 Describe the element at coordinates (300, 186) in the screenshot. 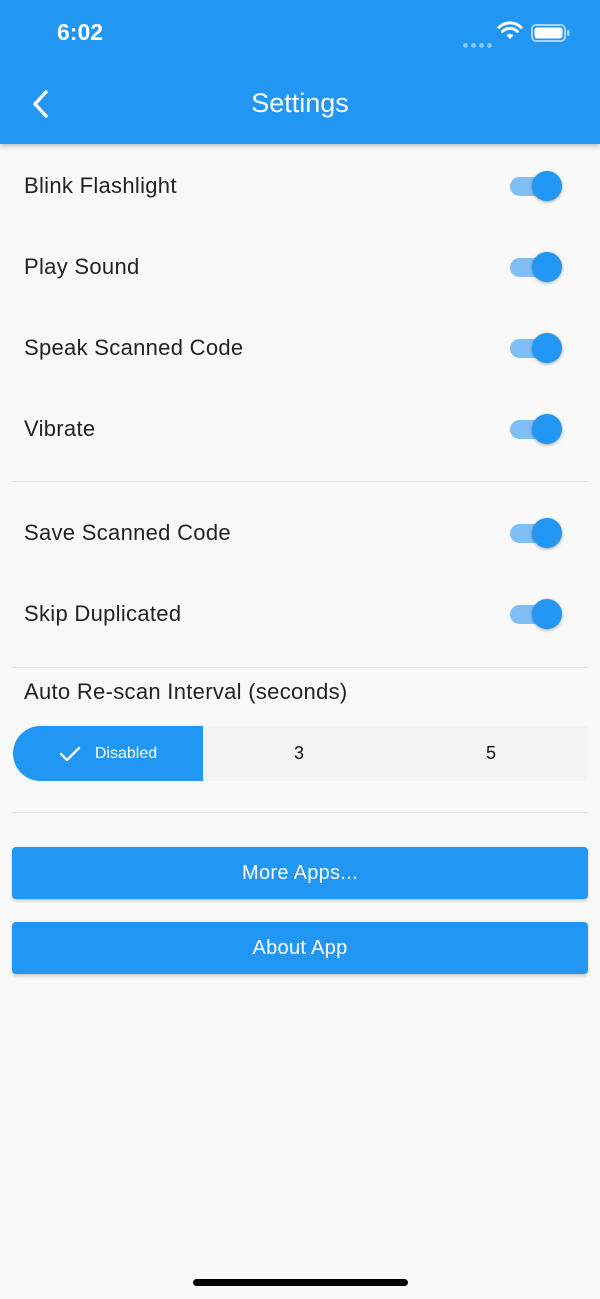

I see `setting-row-blink-flashlight: Blink Flashlight` at that location.